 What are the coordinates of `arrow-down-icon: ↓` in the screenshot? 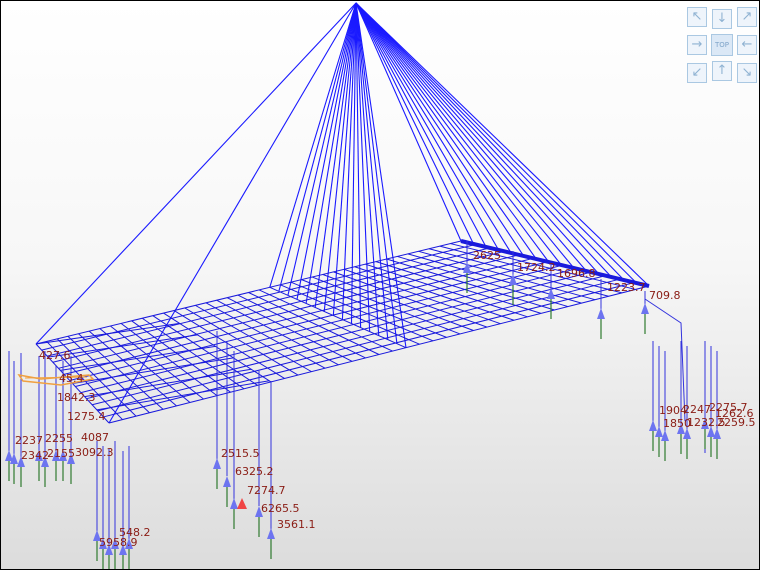 It's located at (722, 19).